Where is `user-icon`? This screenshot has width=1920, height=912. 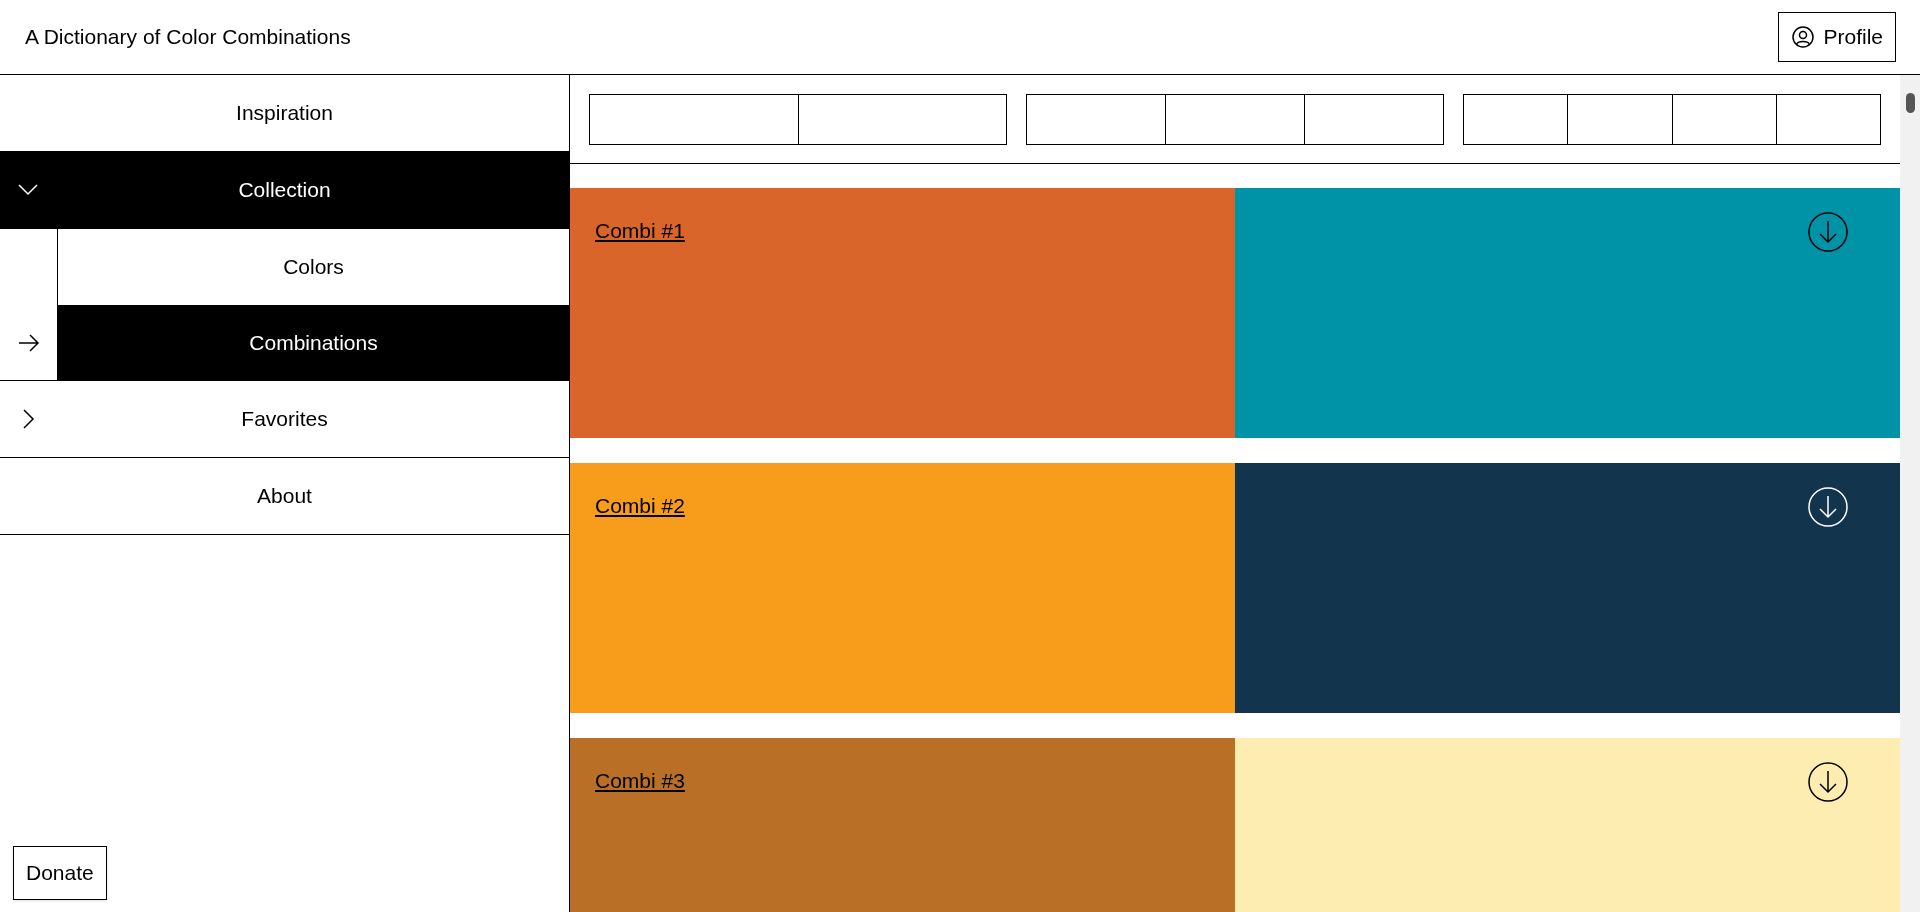
user-icon is located at coordinates (1803, 37).